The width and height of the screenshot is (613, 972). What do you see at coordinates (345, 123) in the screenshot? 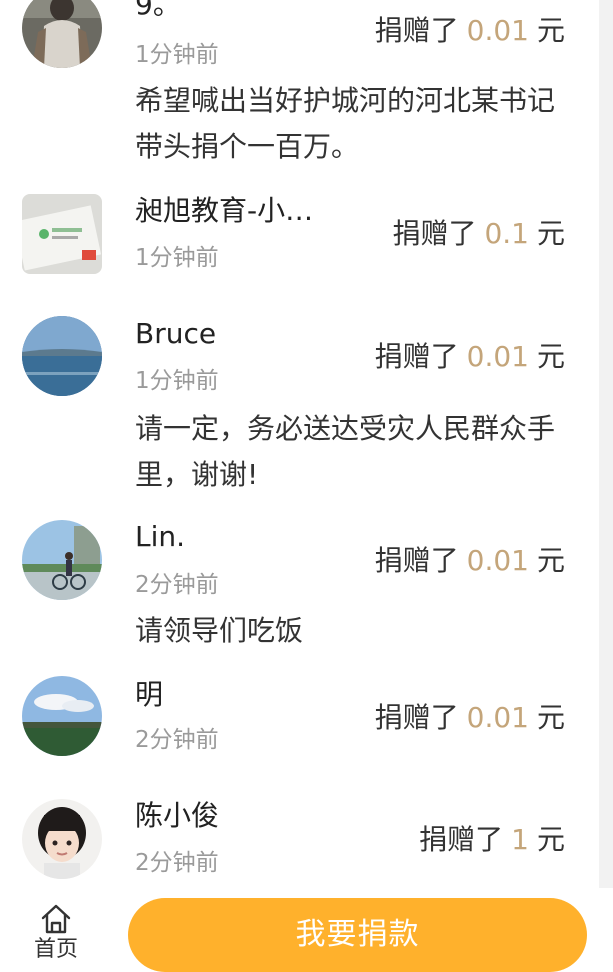
I see `donor-message: 希望喊出当好护城河的河北某书记带头捐个一百万。` at bounding box center [345, 123].